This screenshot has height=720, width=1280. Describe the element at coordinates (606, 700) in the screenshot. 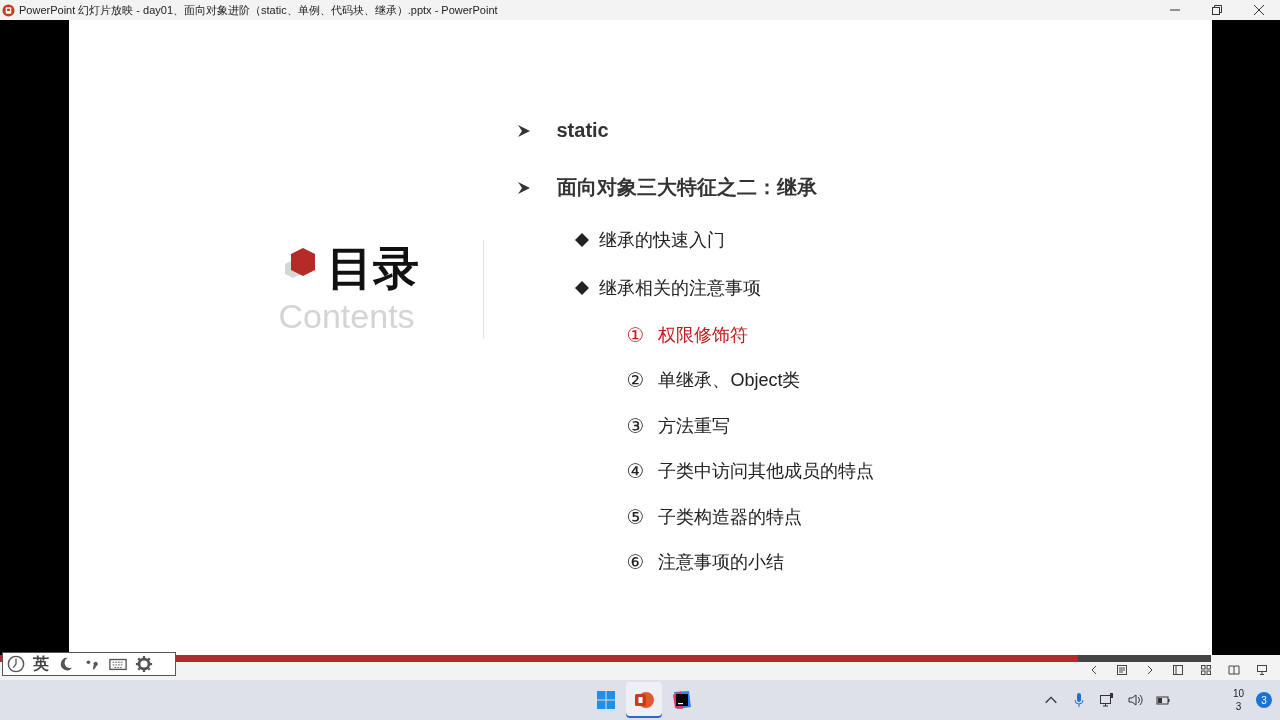

I see `windows-logo-icon` at that location.